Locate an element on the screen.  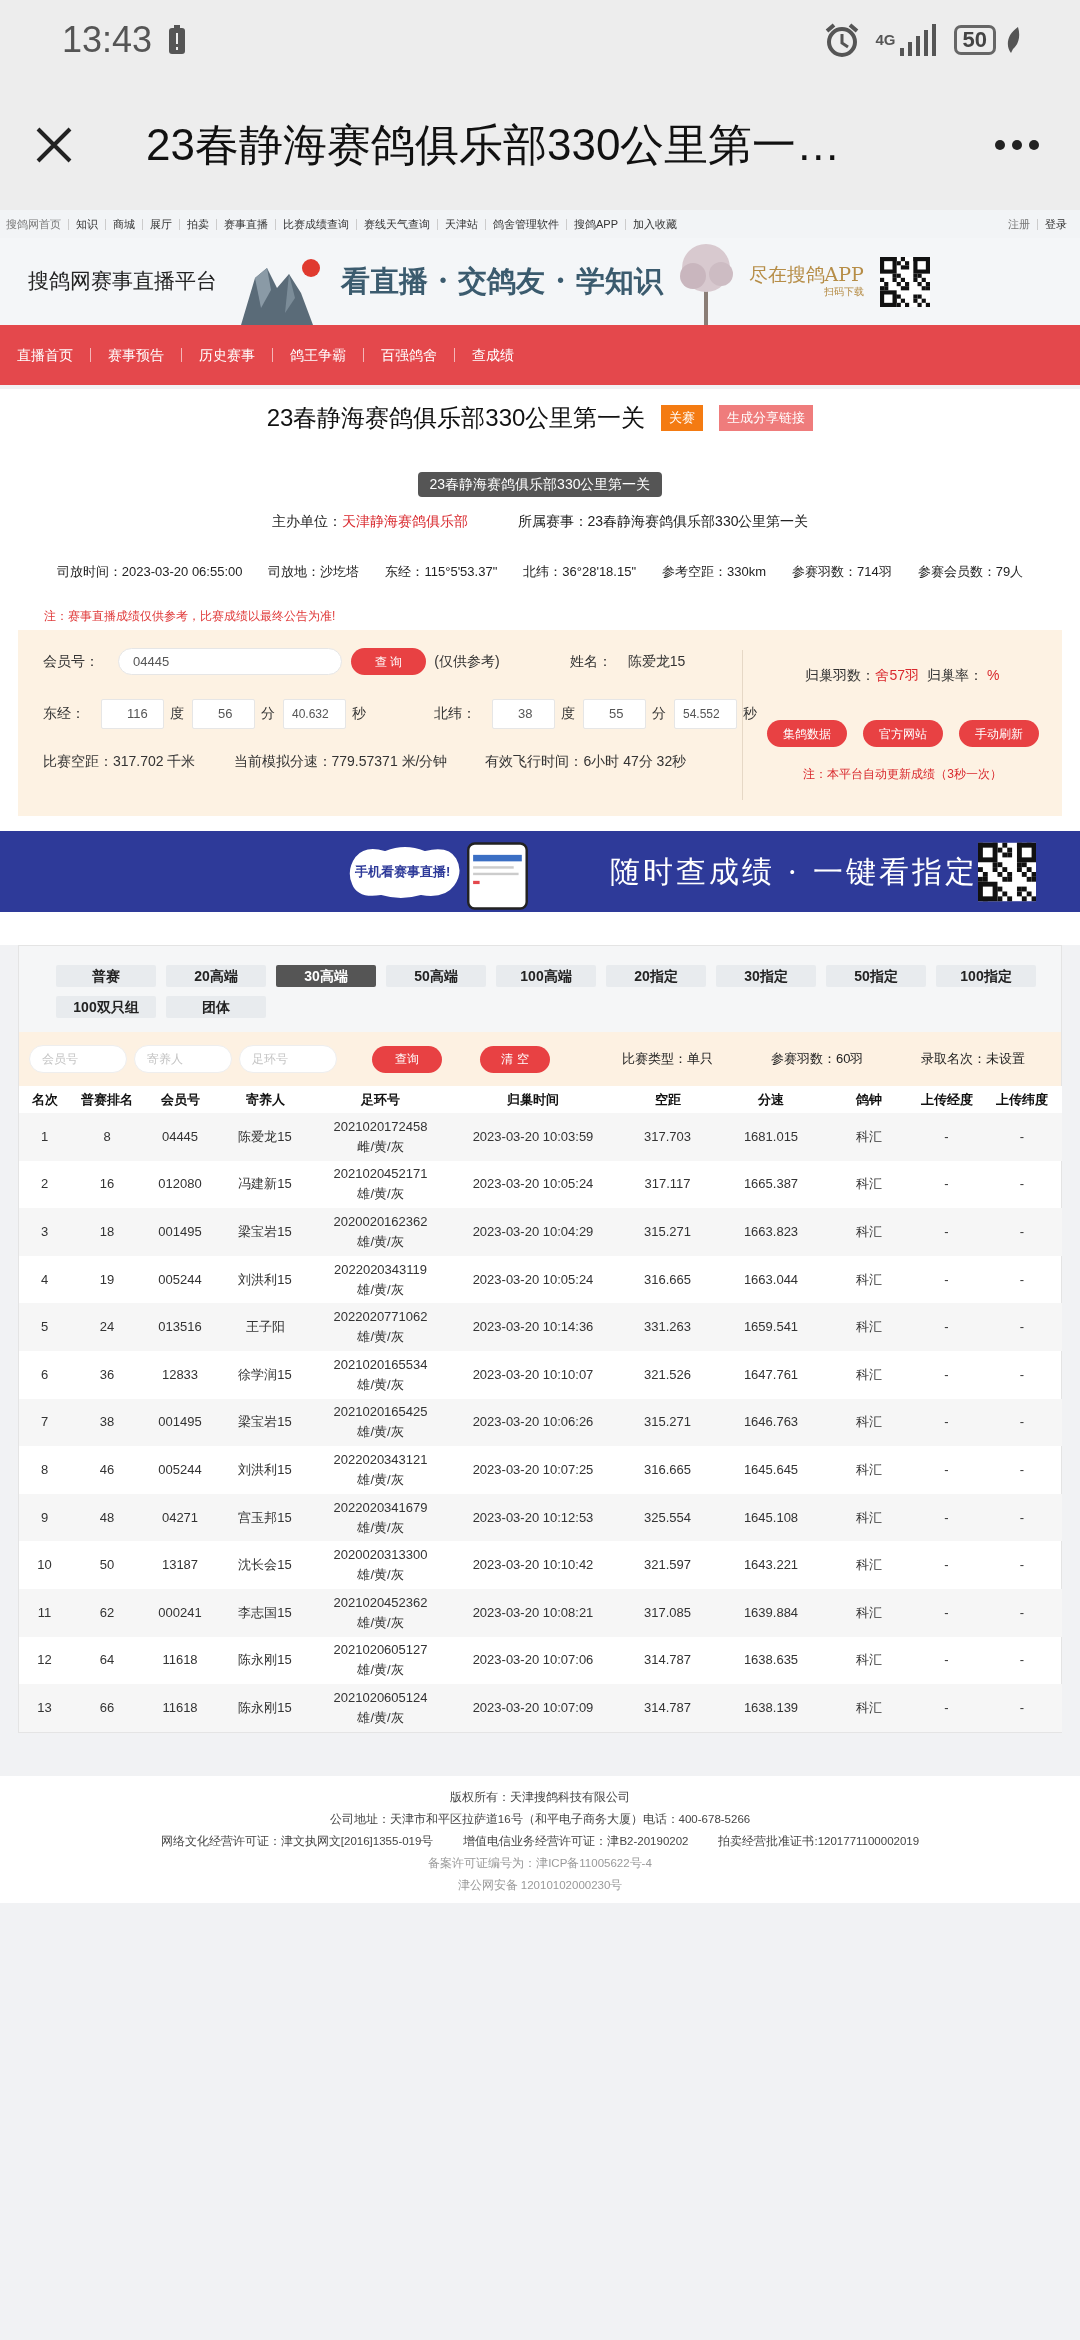
nav-link: 历史赛事 is located at coordinates (226, 355).